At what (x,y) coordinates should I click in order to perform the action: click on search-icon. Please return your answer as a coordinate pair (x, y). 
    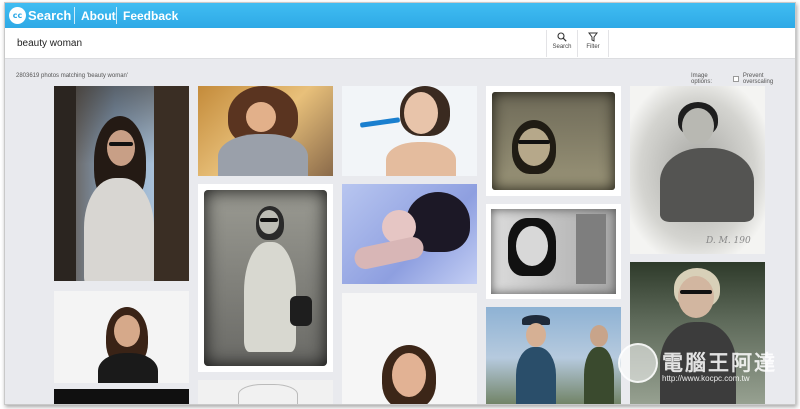
    Looking at the image, I should click on (562, 37).